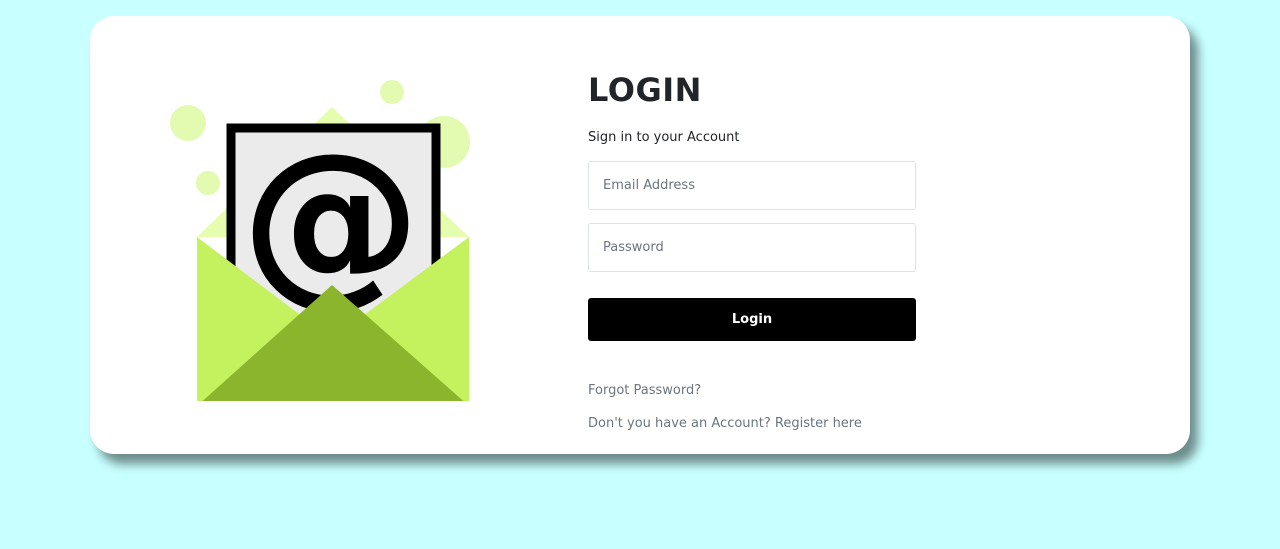 Image resolution: width=1280 pixels, height=549 pixels. Describe the element at coordinates (752, 319) in the screenshot. I see `login-button: Login` at that location.